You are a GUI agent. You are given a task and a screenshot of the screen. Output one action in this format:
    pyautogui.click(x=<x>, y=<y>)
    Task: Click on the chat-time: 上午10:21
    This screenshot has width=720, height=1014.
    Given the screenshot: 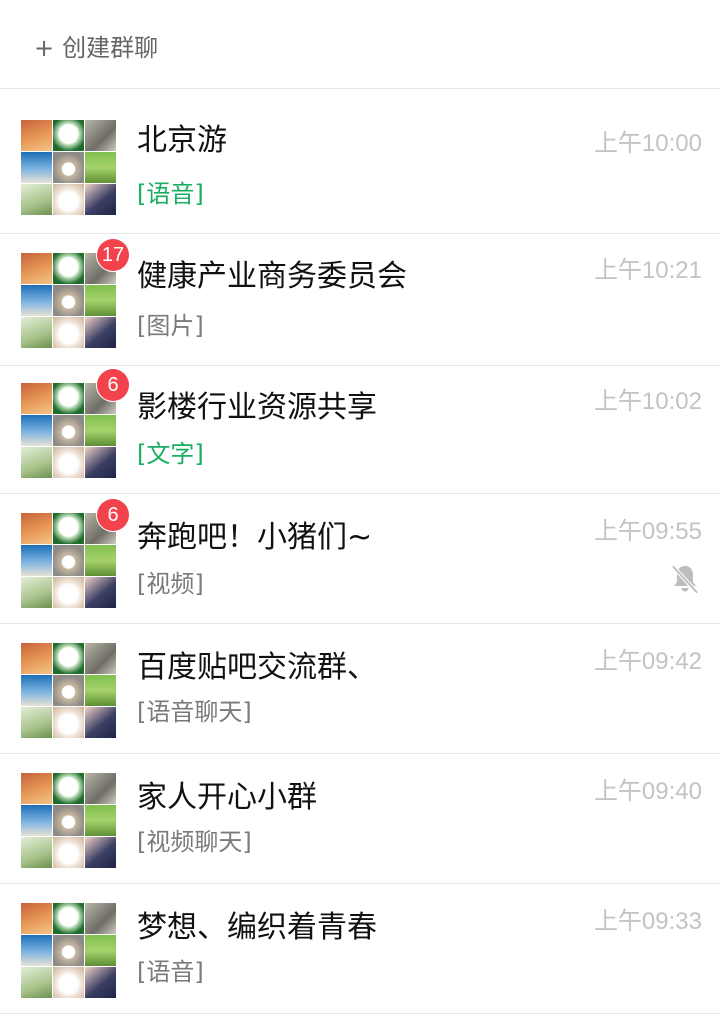 What is the action you would take?
    pyautogui.click(x=647, y=270)
    